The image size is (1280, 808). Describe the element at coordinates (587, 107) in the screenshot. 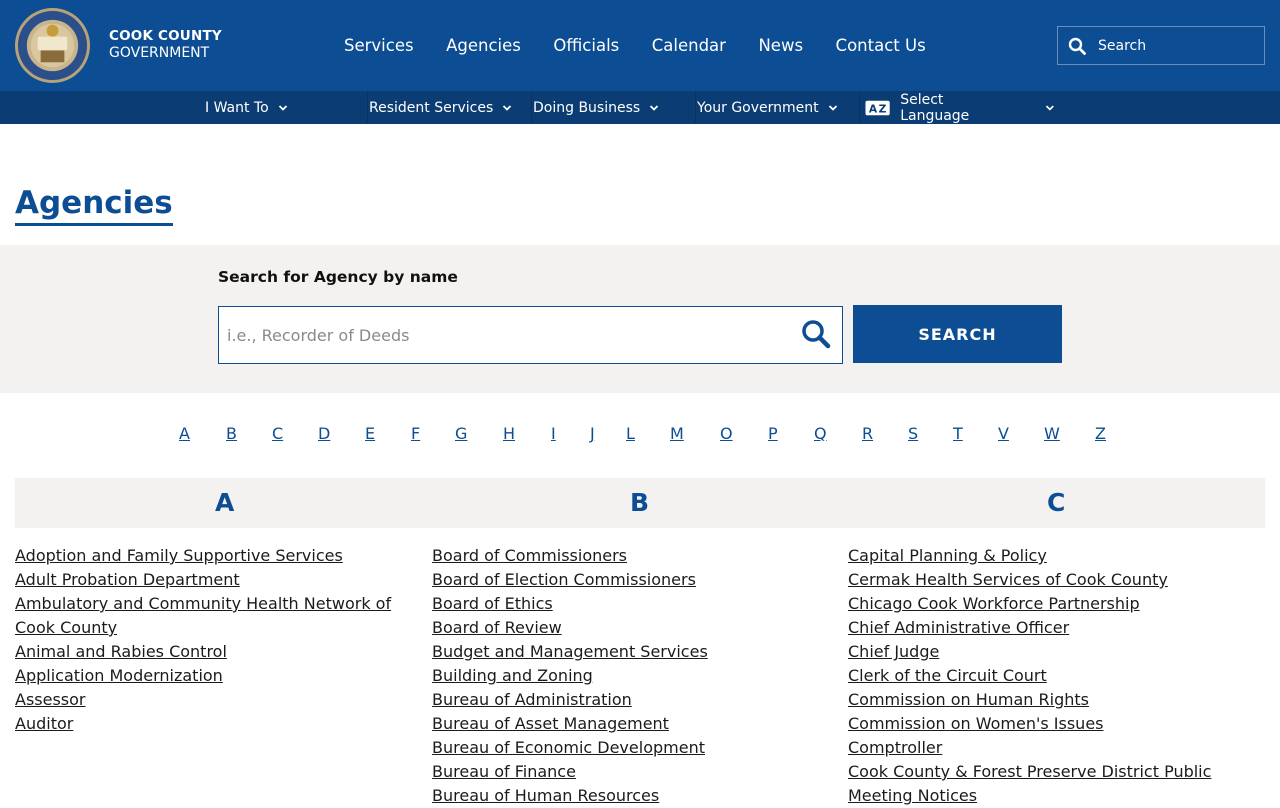

I see `subnav-label: Doing Business` at that location.